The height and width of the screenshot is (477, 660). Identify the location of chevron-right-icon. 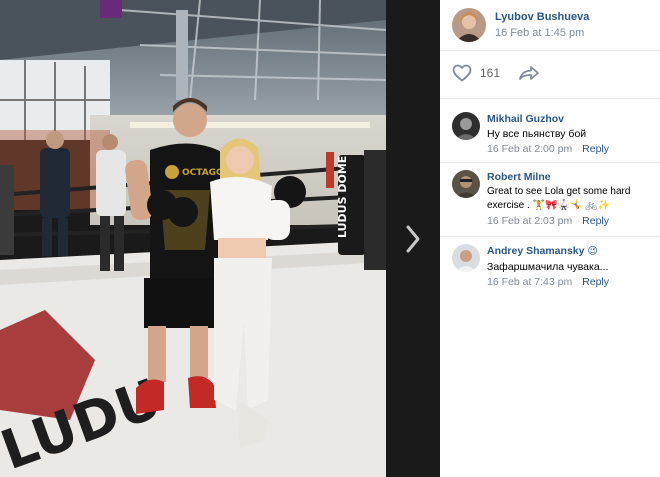
(413, 238).